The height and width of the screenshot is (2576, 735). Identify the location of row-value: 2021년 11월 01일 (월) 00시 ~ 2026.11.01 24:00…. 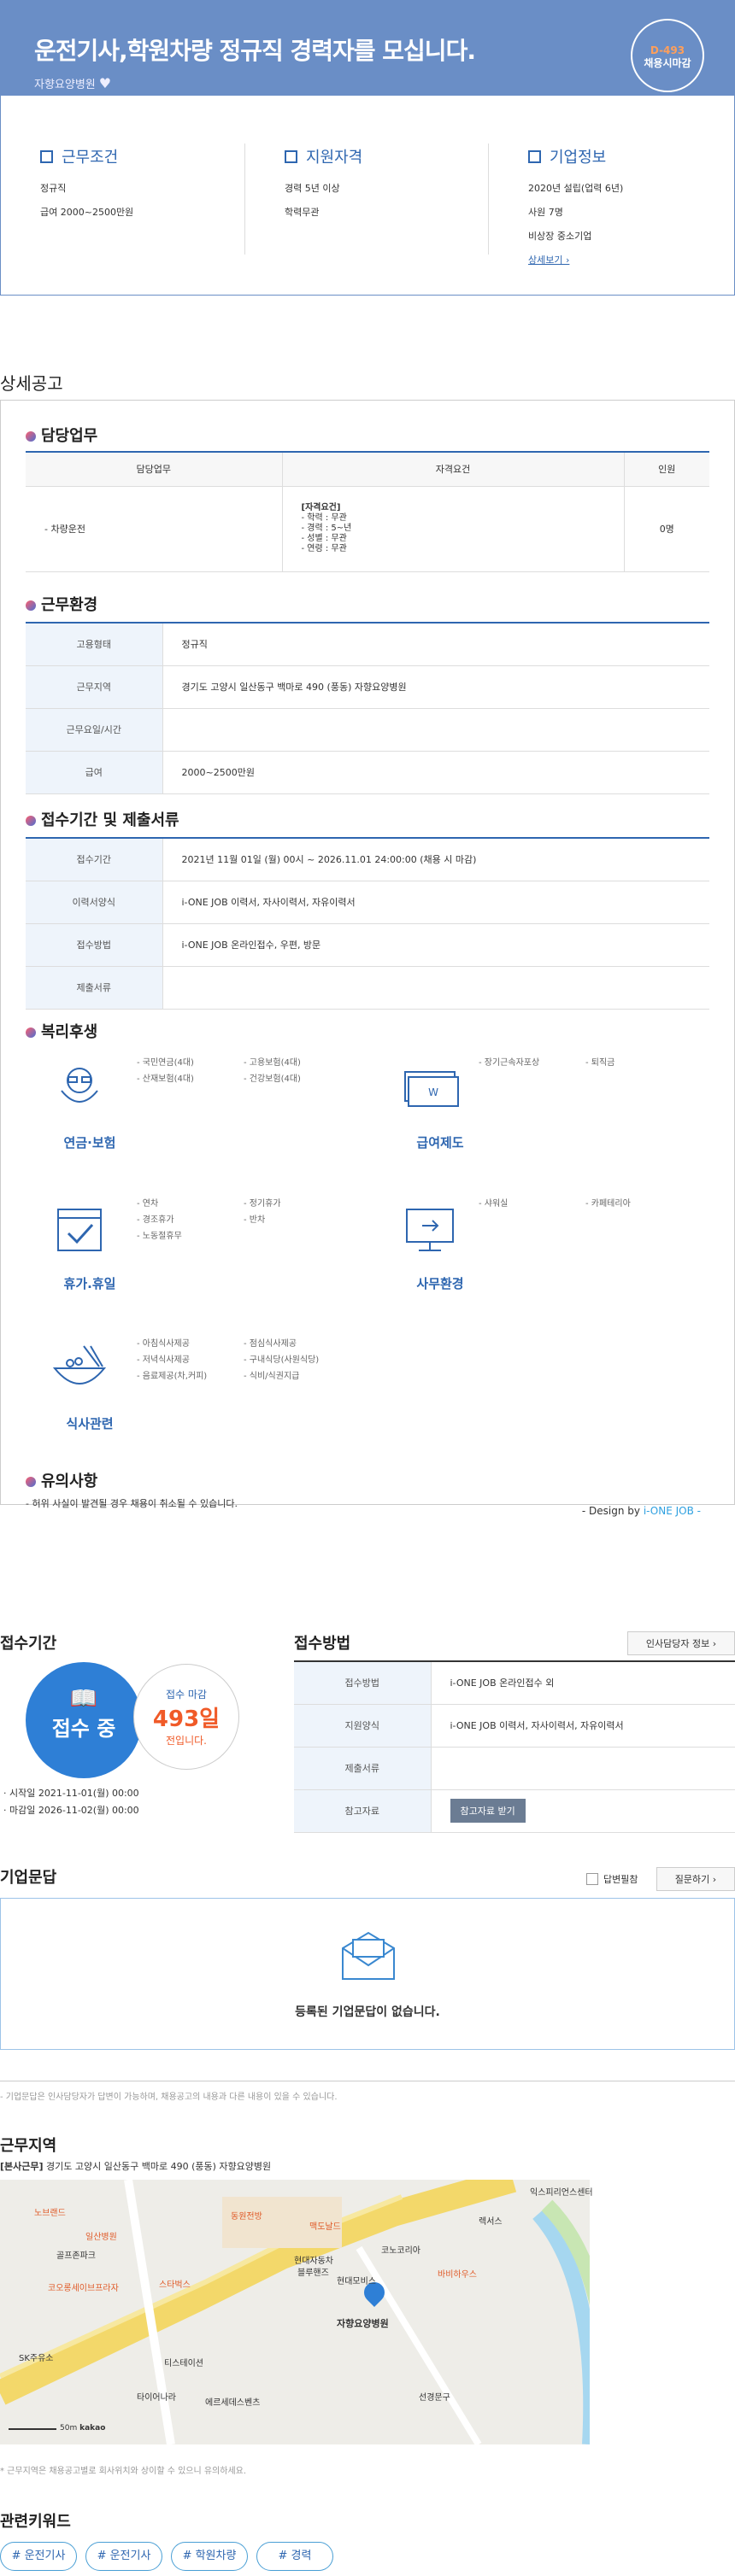
(435, 859).